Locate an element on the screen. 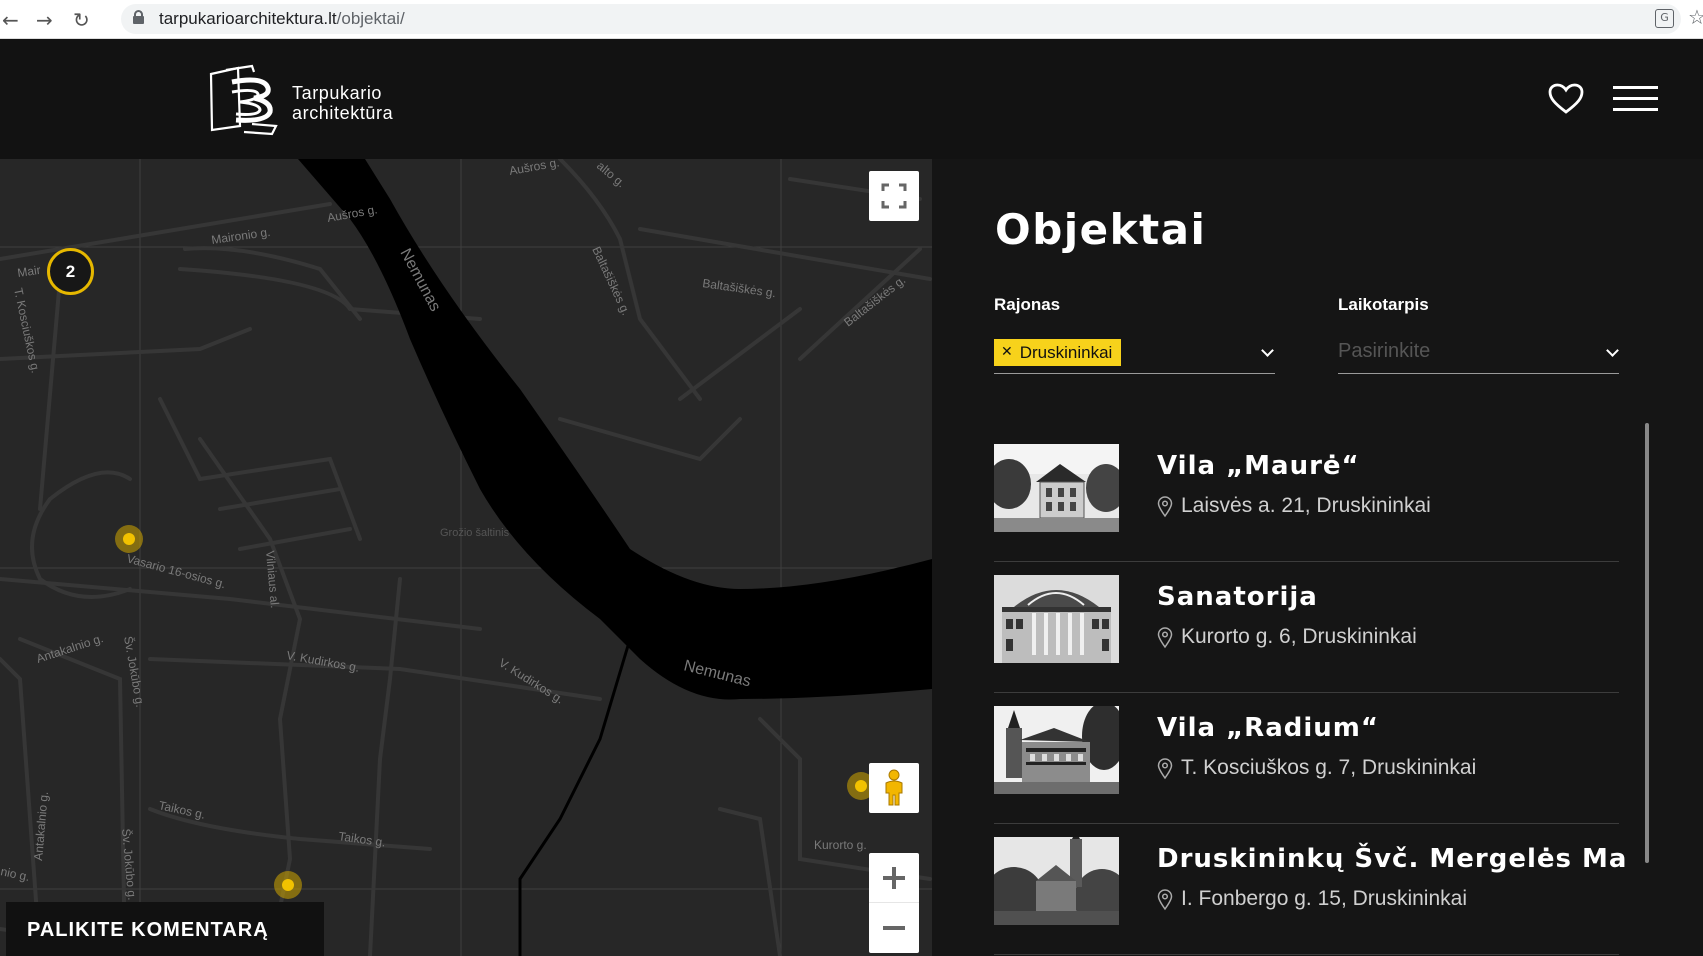  pegman-icon is located at coordinates (894, 787).